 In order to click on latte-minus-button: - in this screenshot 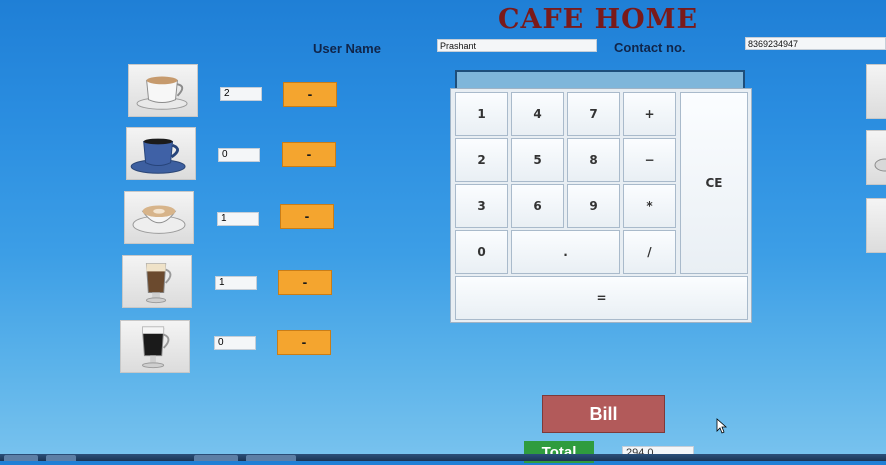, I will do `click(307, 216)`.